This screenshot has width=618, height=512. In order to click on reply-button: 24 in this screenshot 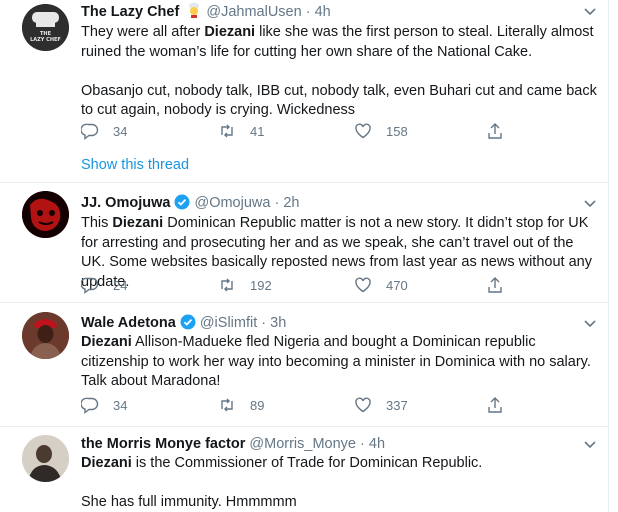, I will do `click(104, 285)`.